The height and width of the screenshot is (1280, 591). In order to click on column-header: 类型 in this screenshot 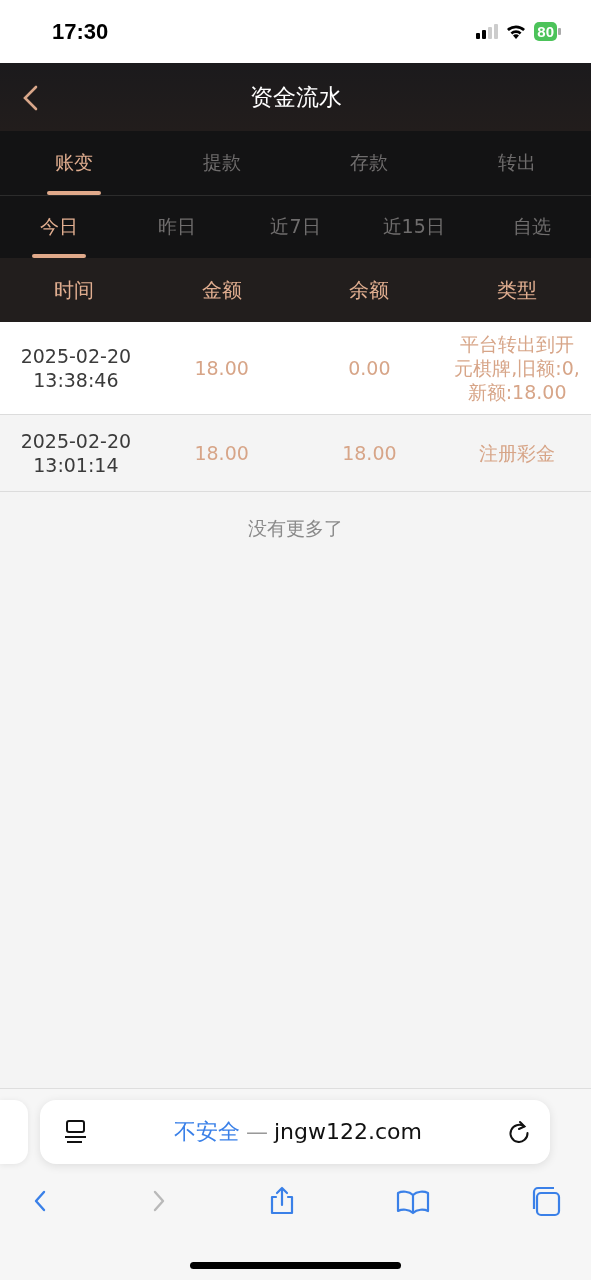, I will do `click(517, 290)`.